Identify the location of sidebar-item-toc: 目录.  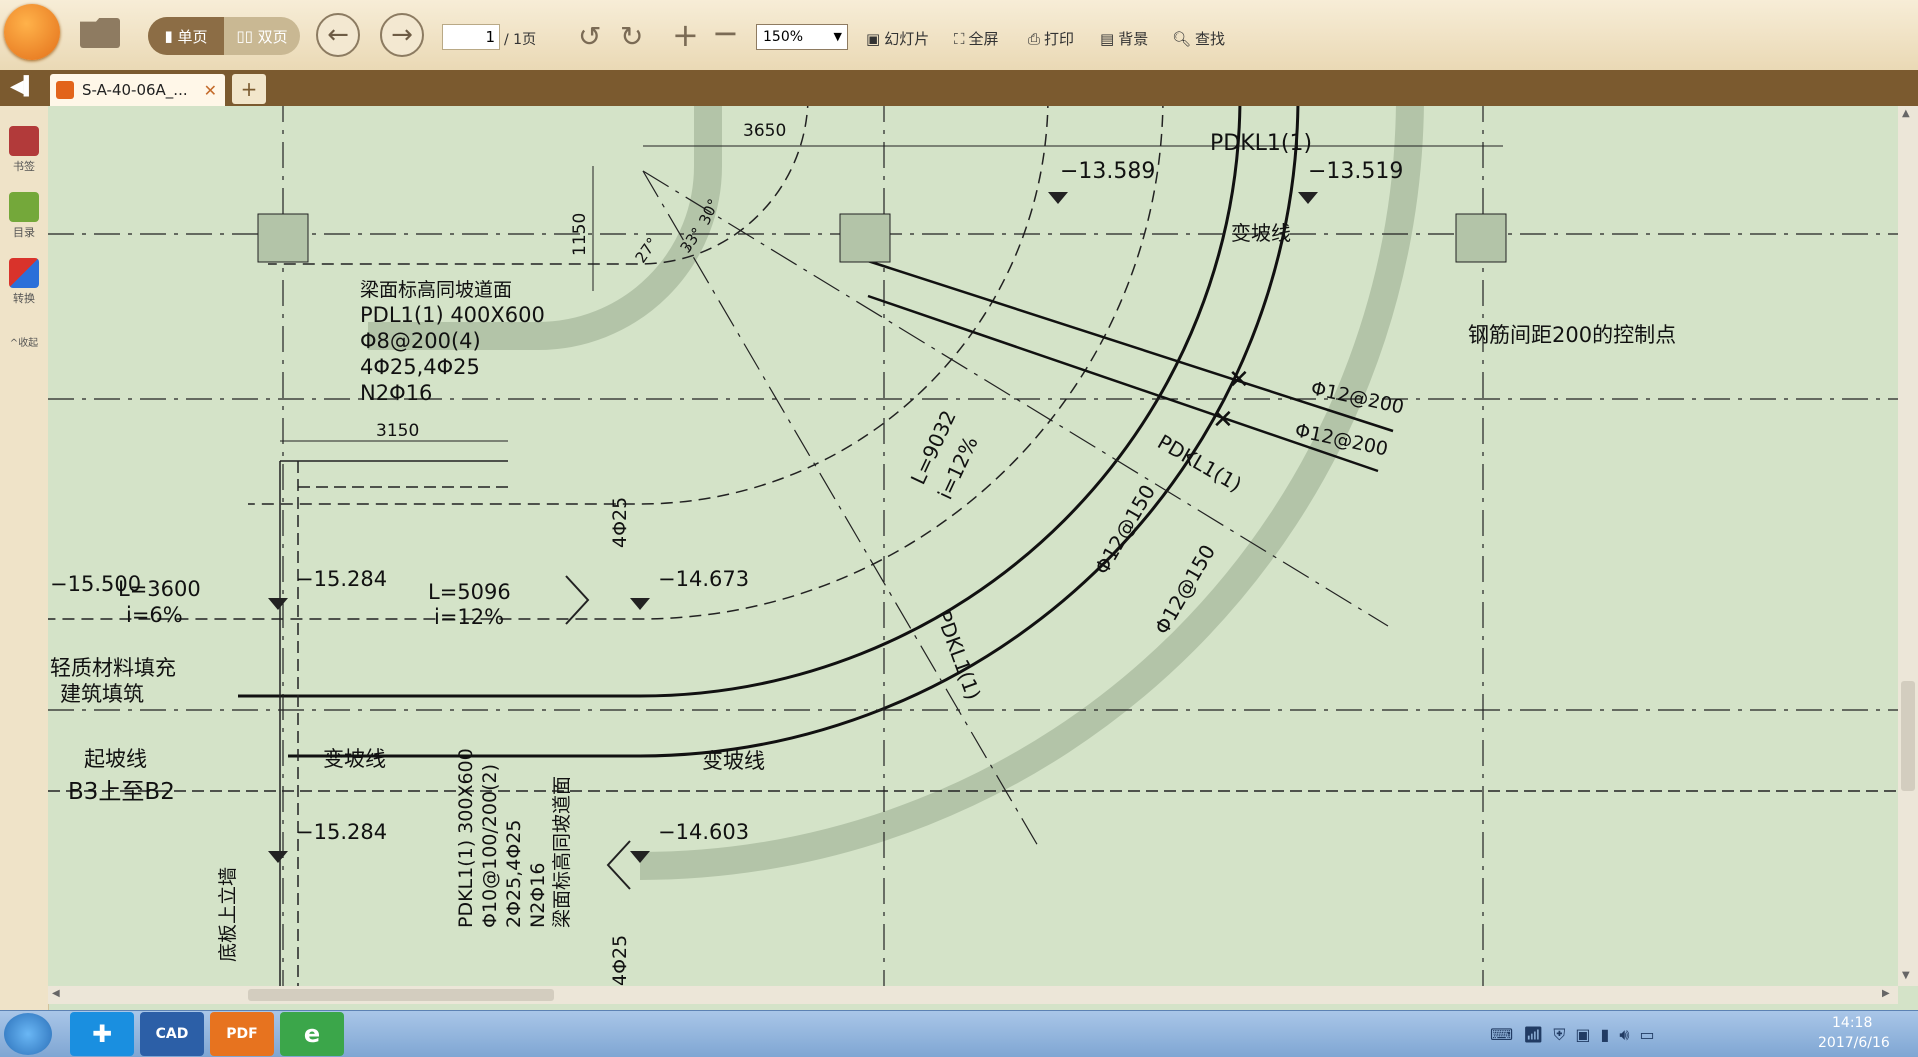
(24, 216).